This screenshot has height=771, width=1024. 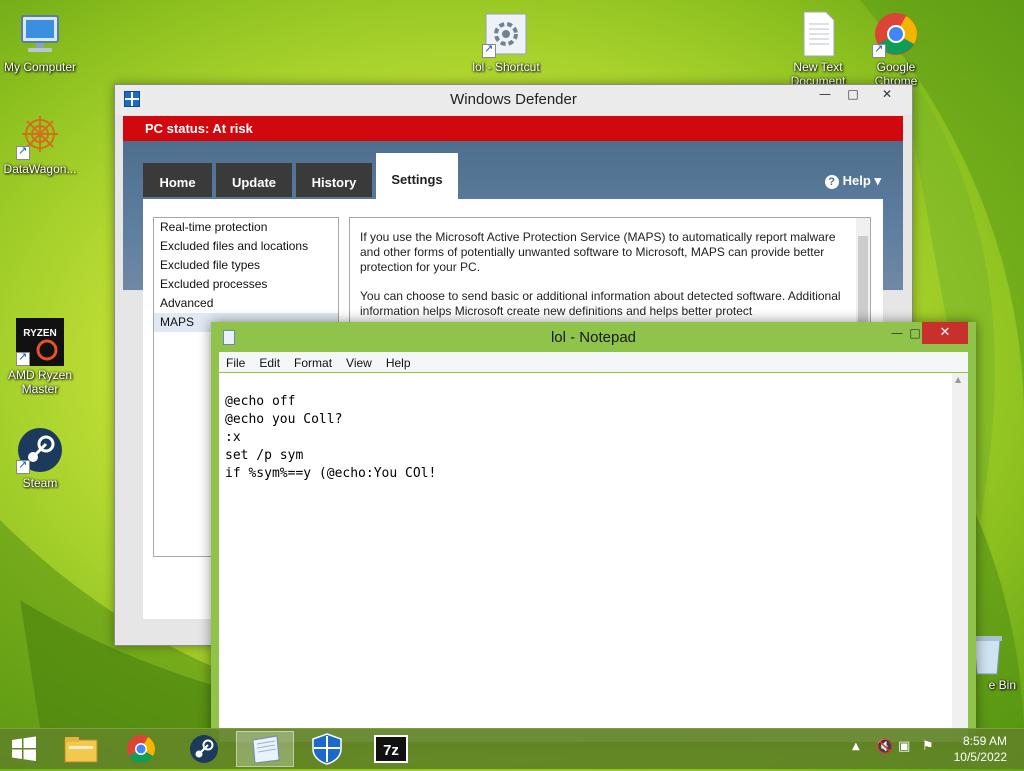 I want to click on windows-start-icon, so click(x=24, y=748).